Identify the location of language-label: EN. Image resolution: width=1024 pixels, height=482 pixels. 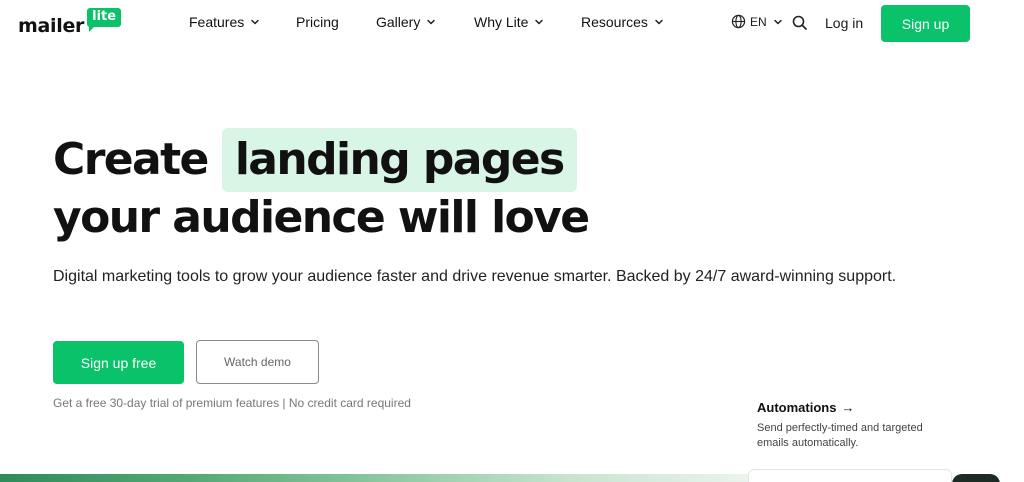
(758, 21).